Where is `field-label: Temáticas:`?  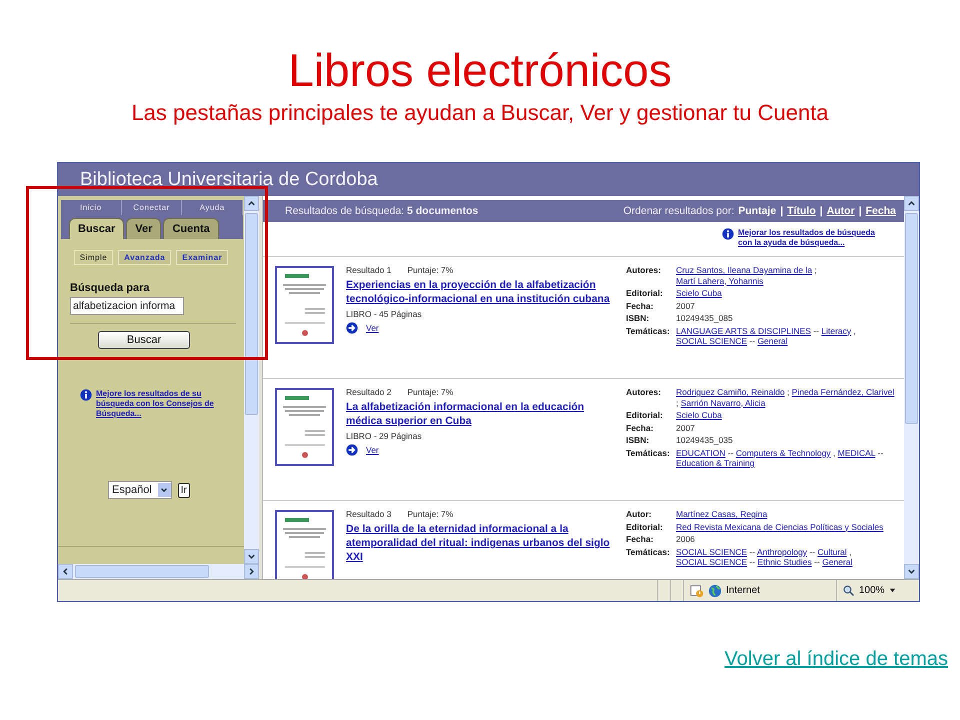
field-label: Temáticas: is located at coordinates (648, 454).